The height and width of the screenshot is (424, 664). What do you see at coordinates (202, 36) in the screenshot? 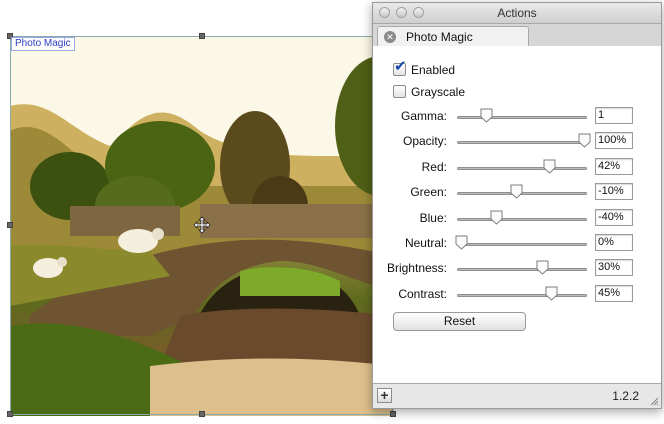
I see `resize-handle-top` at bounding box center [202, 36].